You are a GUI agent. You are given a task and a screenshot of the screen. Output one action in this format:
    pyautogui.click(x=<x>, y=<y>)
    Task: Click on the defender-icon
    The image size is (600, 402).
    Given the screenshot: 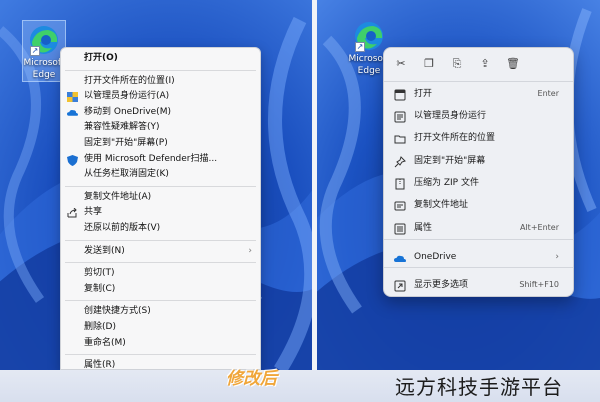 What is the action you would take?
    pyautogui.click(x=72, y=160)
    